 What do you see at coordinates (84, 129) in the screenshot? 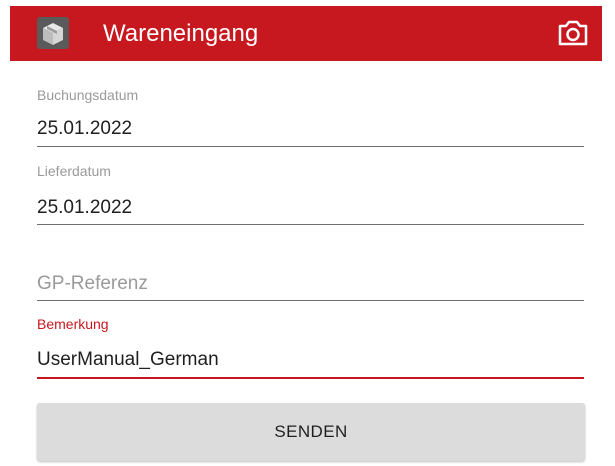
I see `buchungsdatum-value: 25.01.2022` at bounding box center [84, 129].